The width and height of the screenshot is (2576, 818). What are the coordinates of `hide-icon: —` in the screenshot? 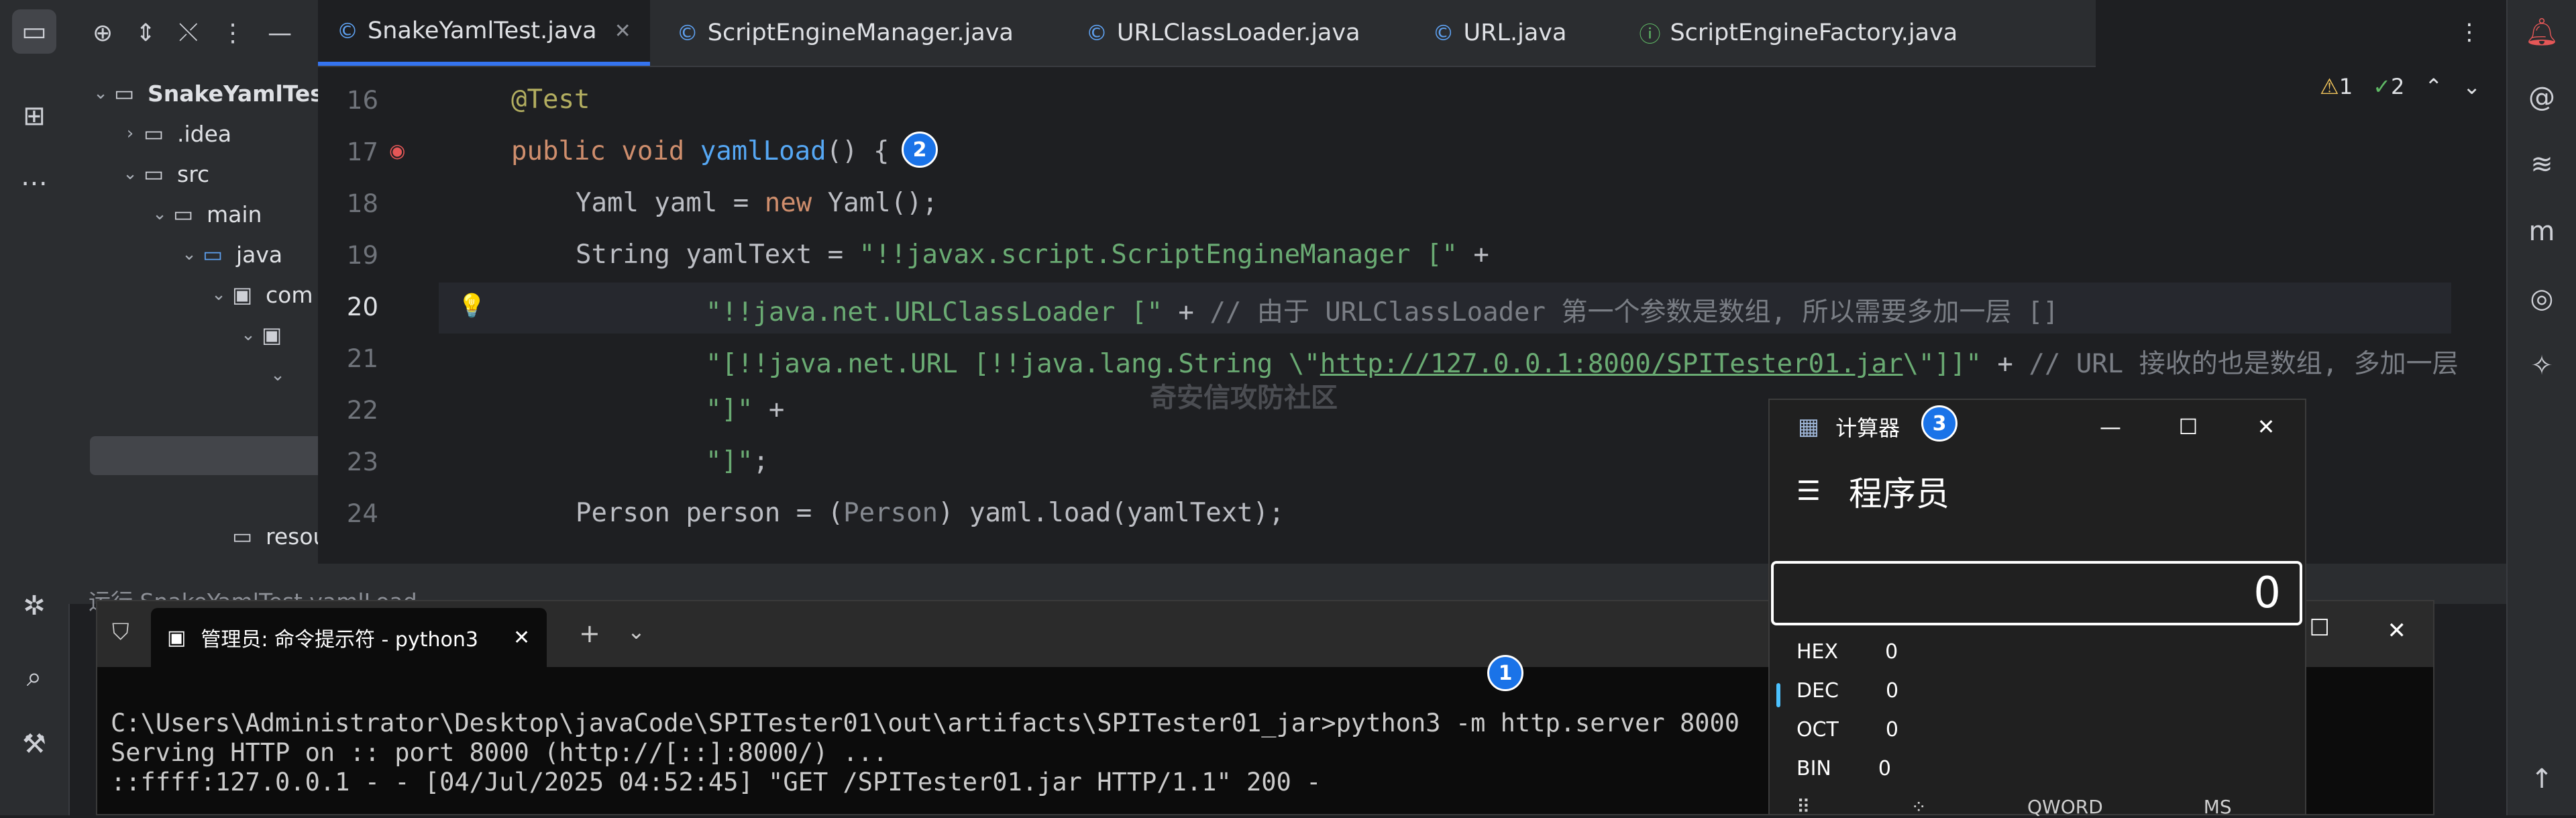 It's located at (280, 33).